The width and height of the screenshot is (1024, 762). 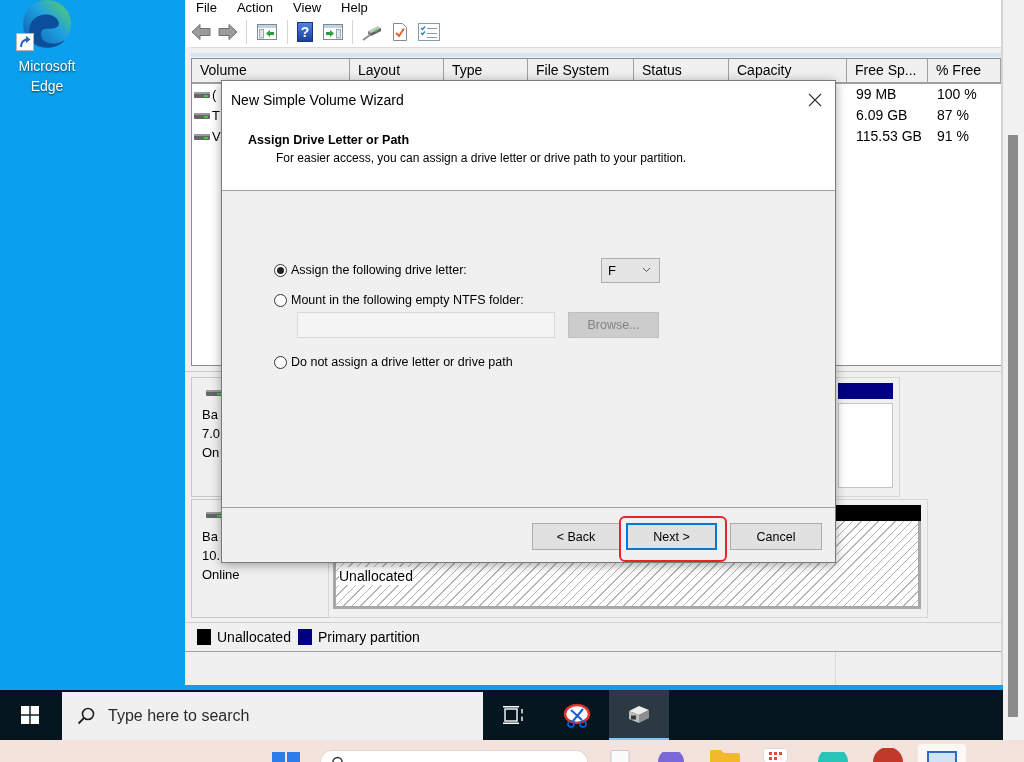 I want to click on table-cell-text: 91 %, so click(x=953, y=136).